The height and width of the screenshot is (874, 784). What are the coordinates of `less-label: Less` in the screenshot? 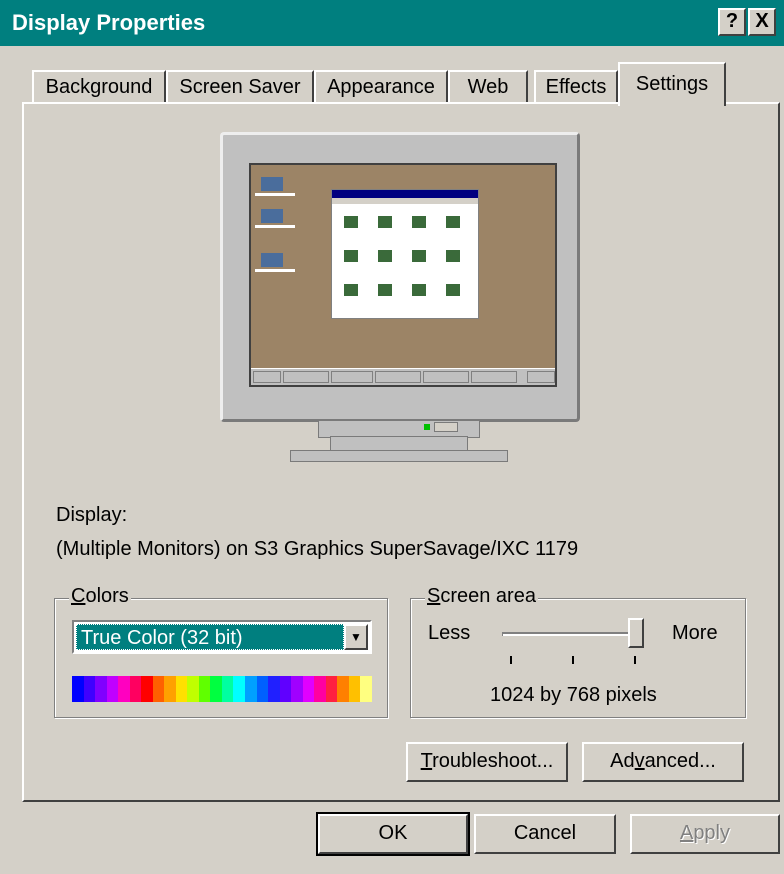 It's located at (449, 633).